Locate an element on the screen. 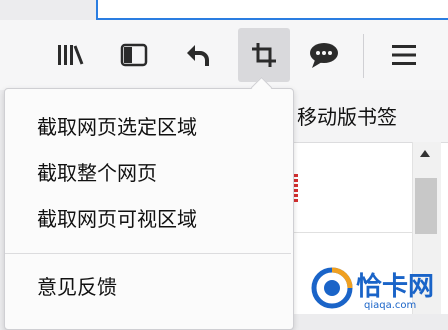 This screenshot has width=448, height=330. menu-item-feedback: 意见反馈 is located at coordinates (148, 285).